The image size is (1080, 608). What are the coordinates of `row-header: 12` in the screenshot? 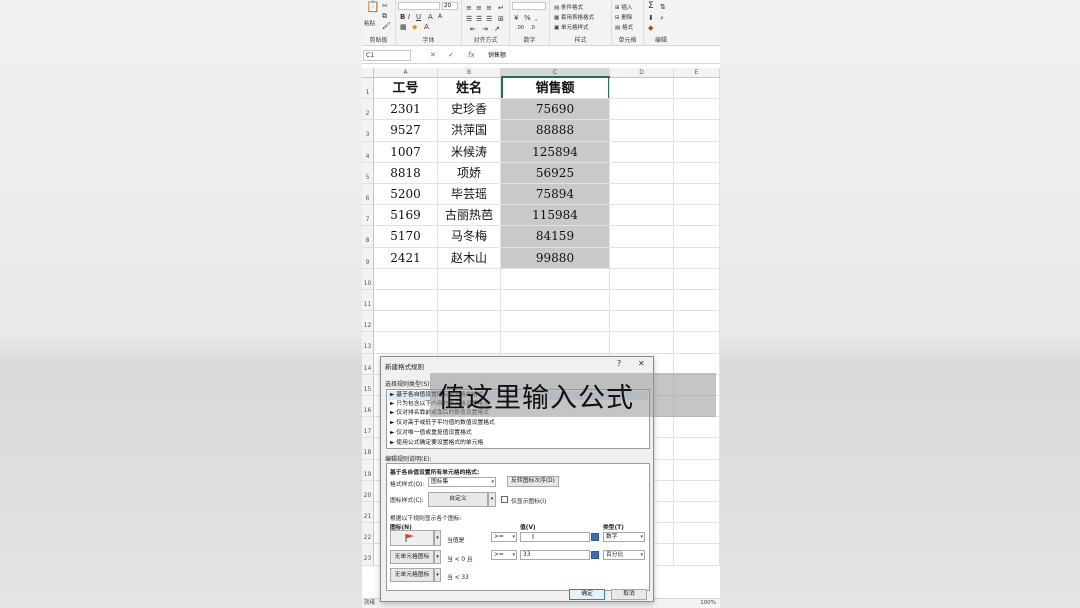 It's located at (368, 322).